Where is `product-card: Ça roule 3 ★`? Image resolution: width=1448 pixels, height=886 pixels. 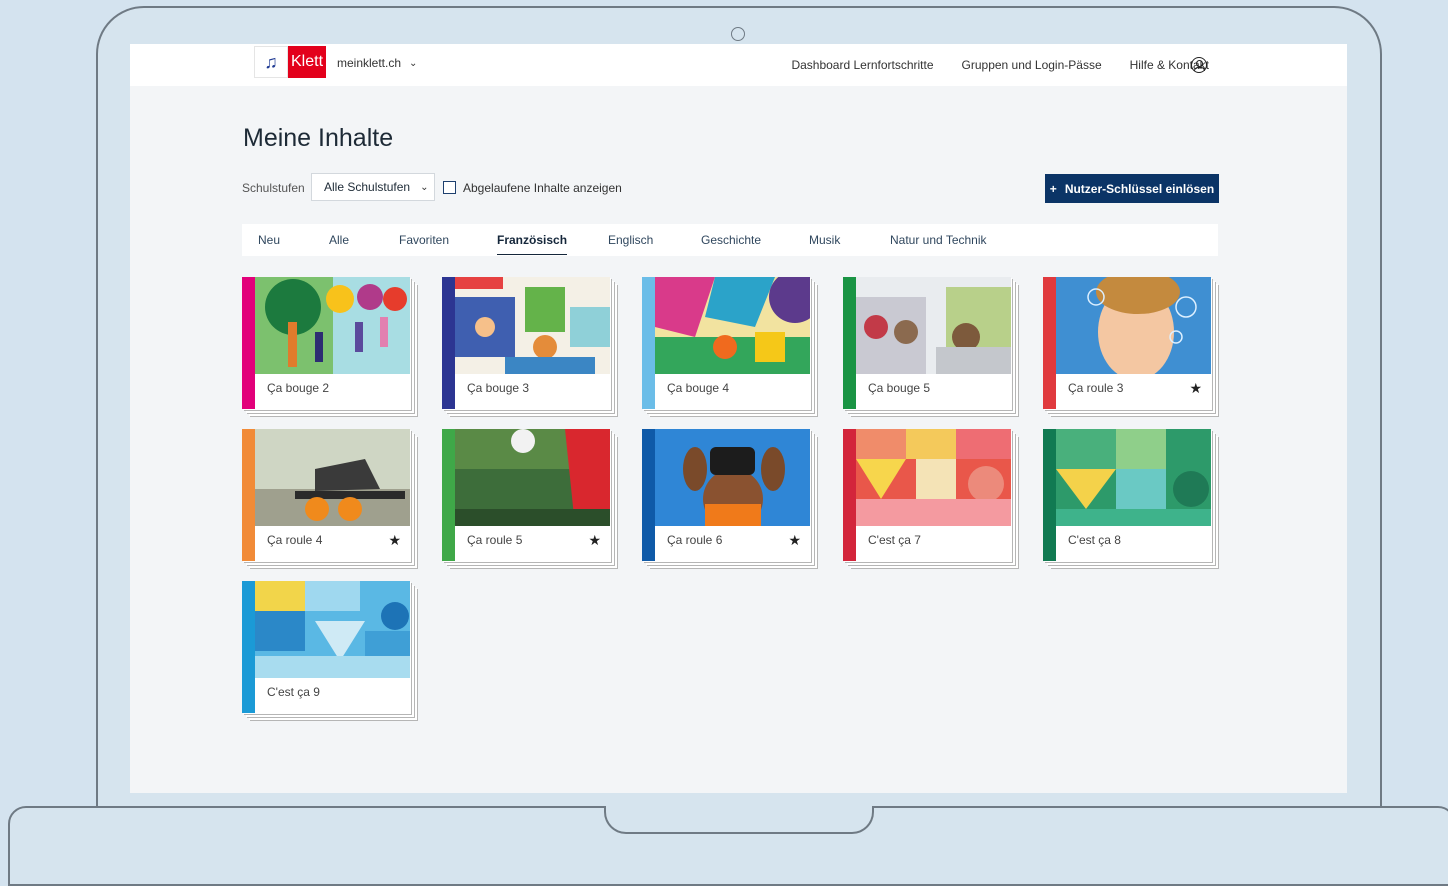 product-card: Ça roule 3 ★ is located at coordinates (1127, 343).